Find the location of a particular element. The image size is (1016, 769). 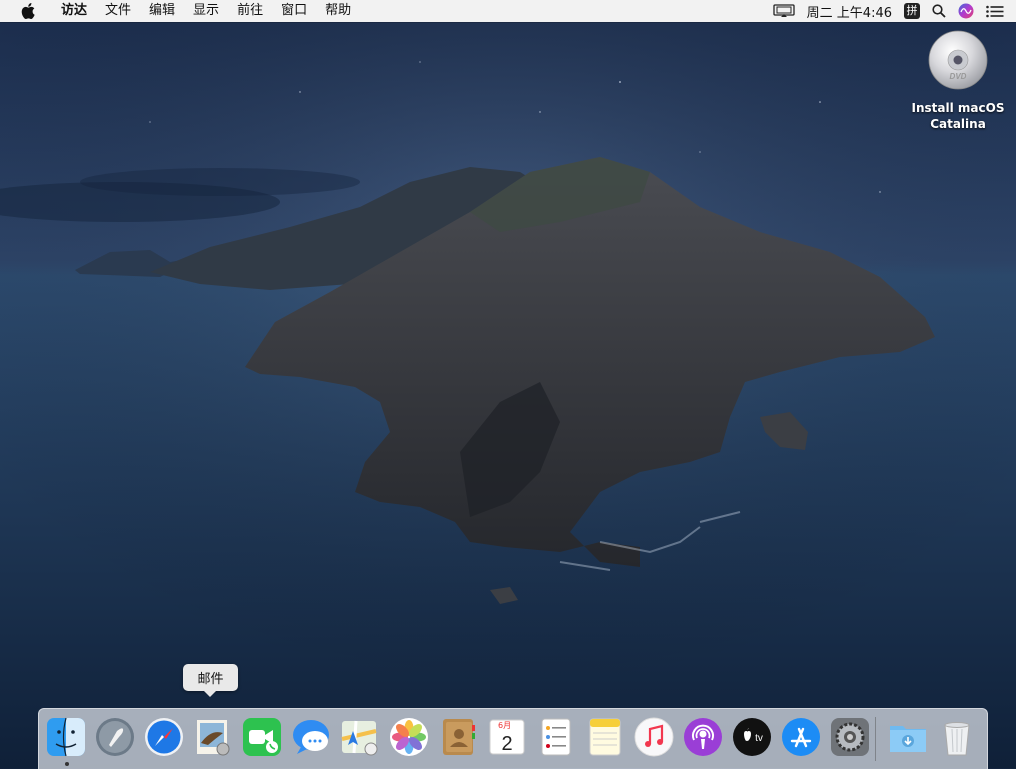

app-store-icon is located at coordinates (801, 737).